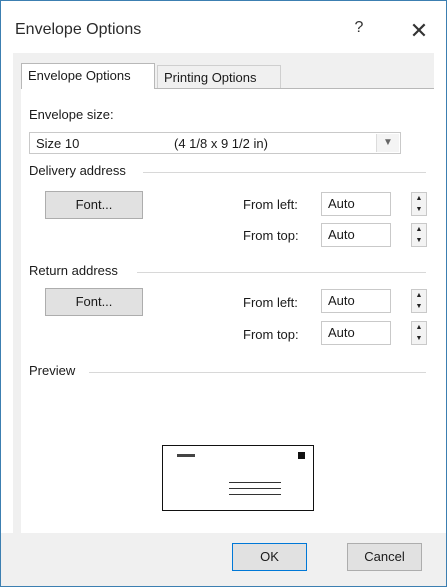 The height and width of the screenshot is (587, 447). I want to click on return-from-left-input: Auto, so click(356, 301).